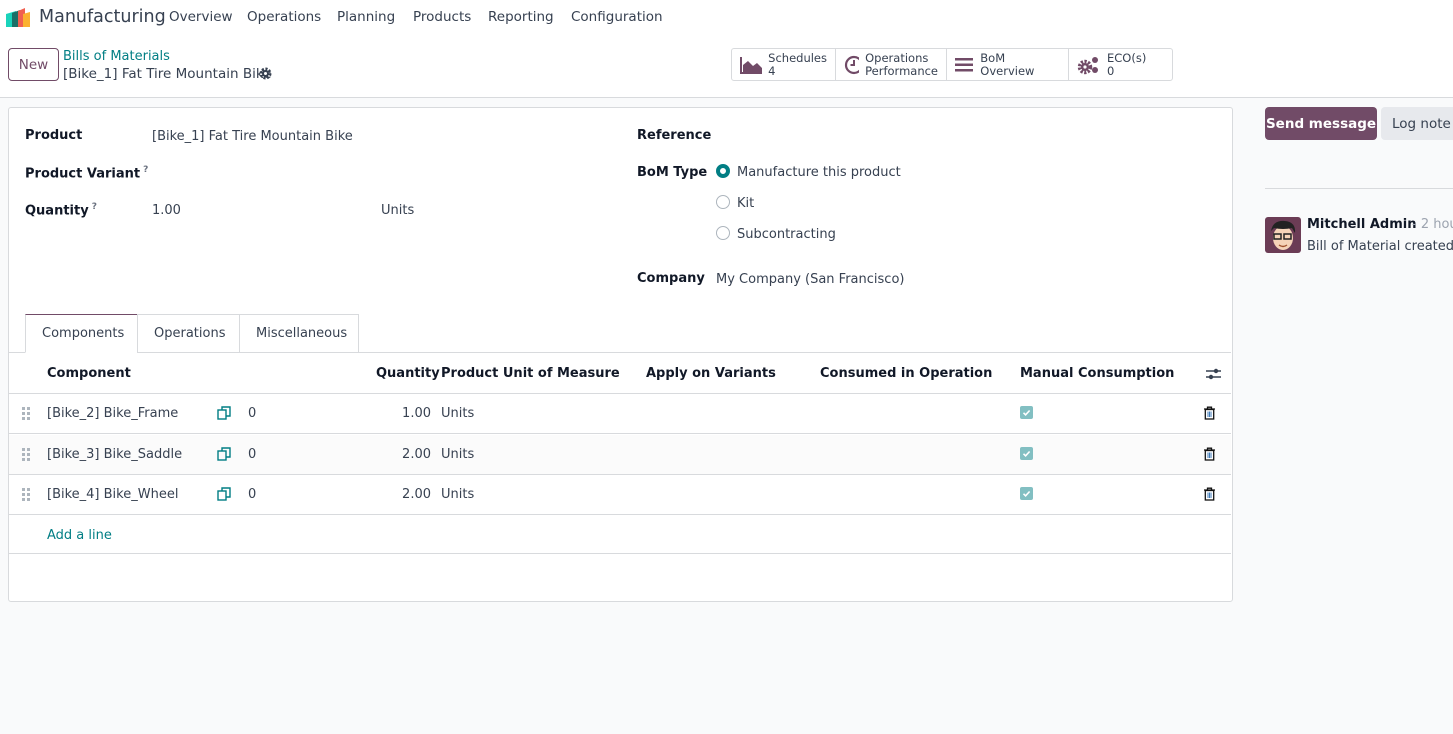  I want to click on clock-icon, so click(852, 64).